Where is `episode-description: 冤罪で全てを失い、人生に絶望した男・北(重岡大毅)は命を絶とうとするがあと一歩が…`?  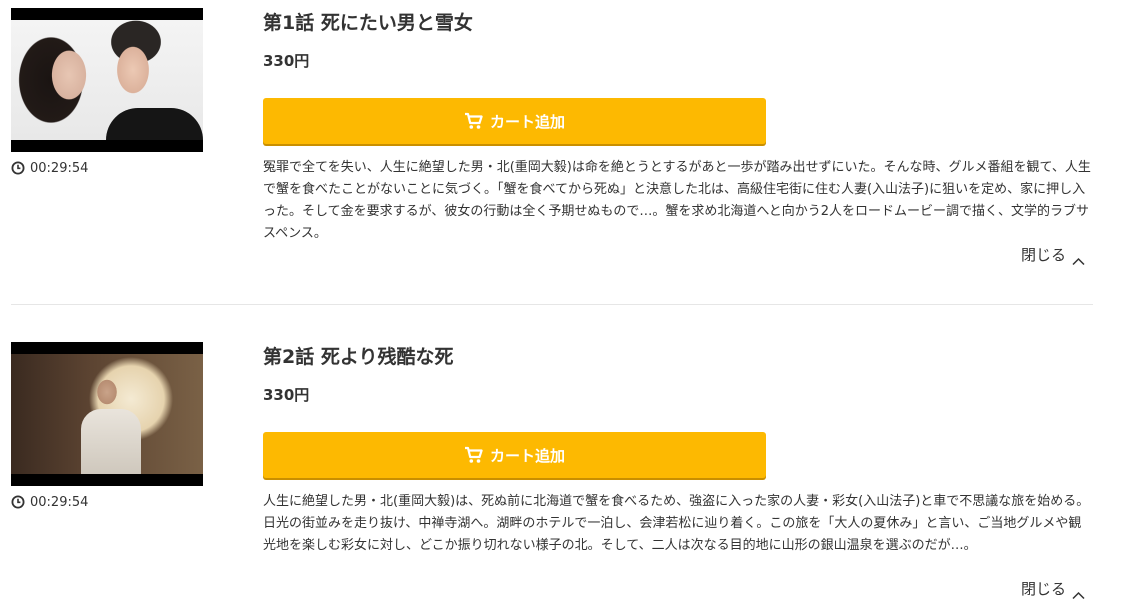 episode-description: 冤罪で全てを失い、人生に絶望した男・北(重岡大毅)は命を絶とうとするがあと一歩が… is located at coordinates (677, 200).